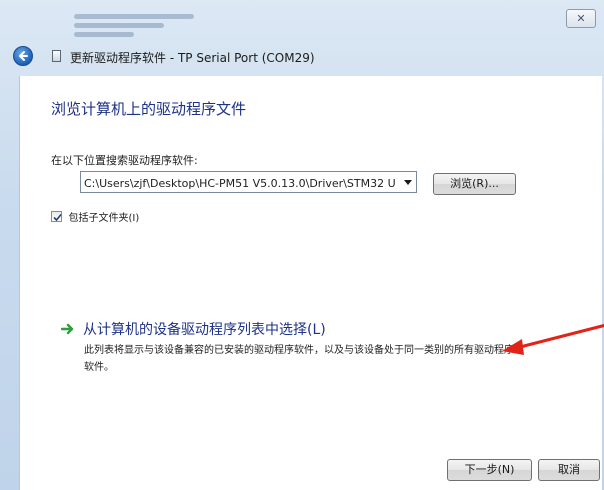 The width and height of the screenshot is (604, 490). What do you see at coordinates (56, 56) in the screenshot?
I see `device-icon` at bounding box center [56, 56].